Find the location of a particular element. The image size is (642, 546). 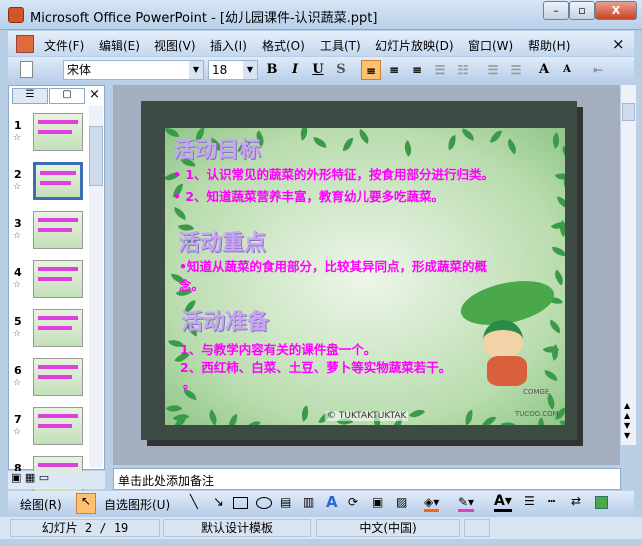

font-size-select: 18 ▼ is located at coordinates (233, 70).